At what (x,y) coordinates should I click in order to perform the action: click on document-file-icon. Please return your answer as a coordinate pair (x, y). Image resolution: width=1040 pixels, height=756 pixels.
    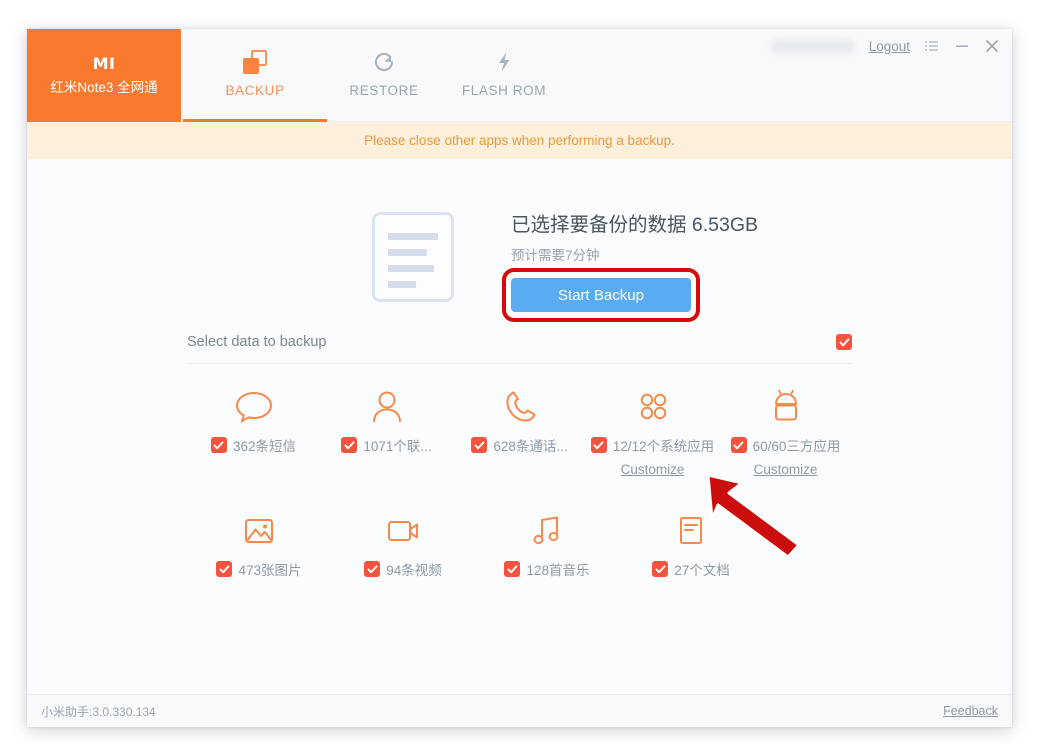
    Looking at the image, I should click on (691, 530).